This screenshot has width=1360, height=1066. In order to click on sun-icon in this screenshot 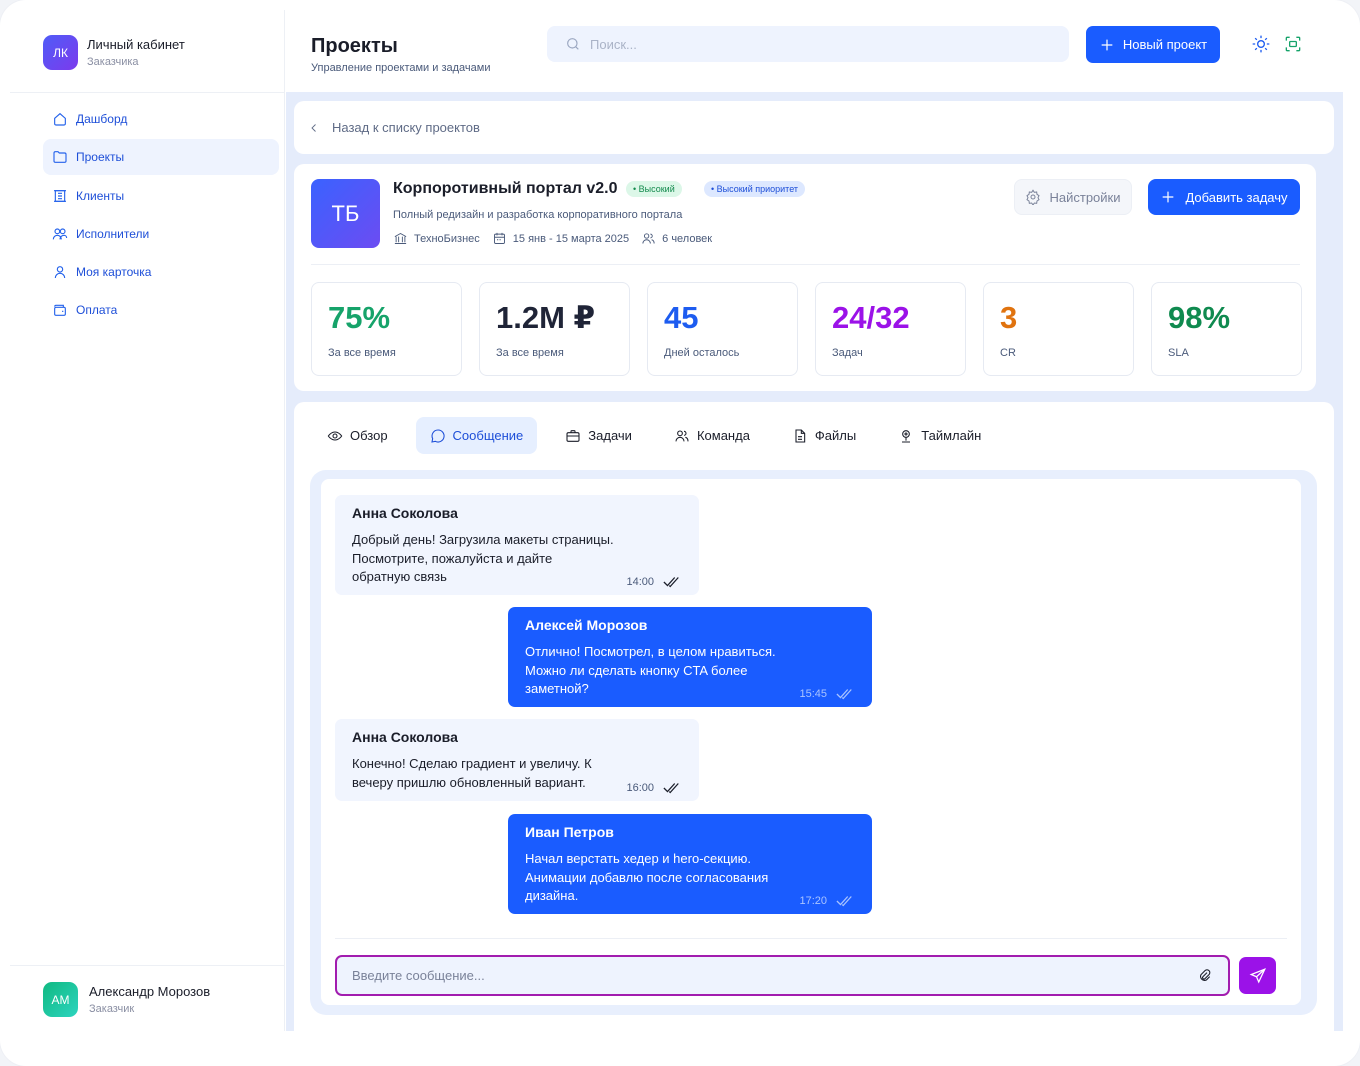, I will do `click(1261, 44)`.